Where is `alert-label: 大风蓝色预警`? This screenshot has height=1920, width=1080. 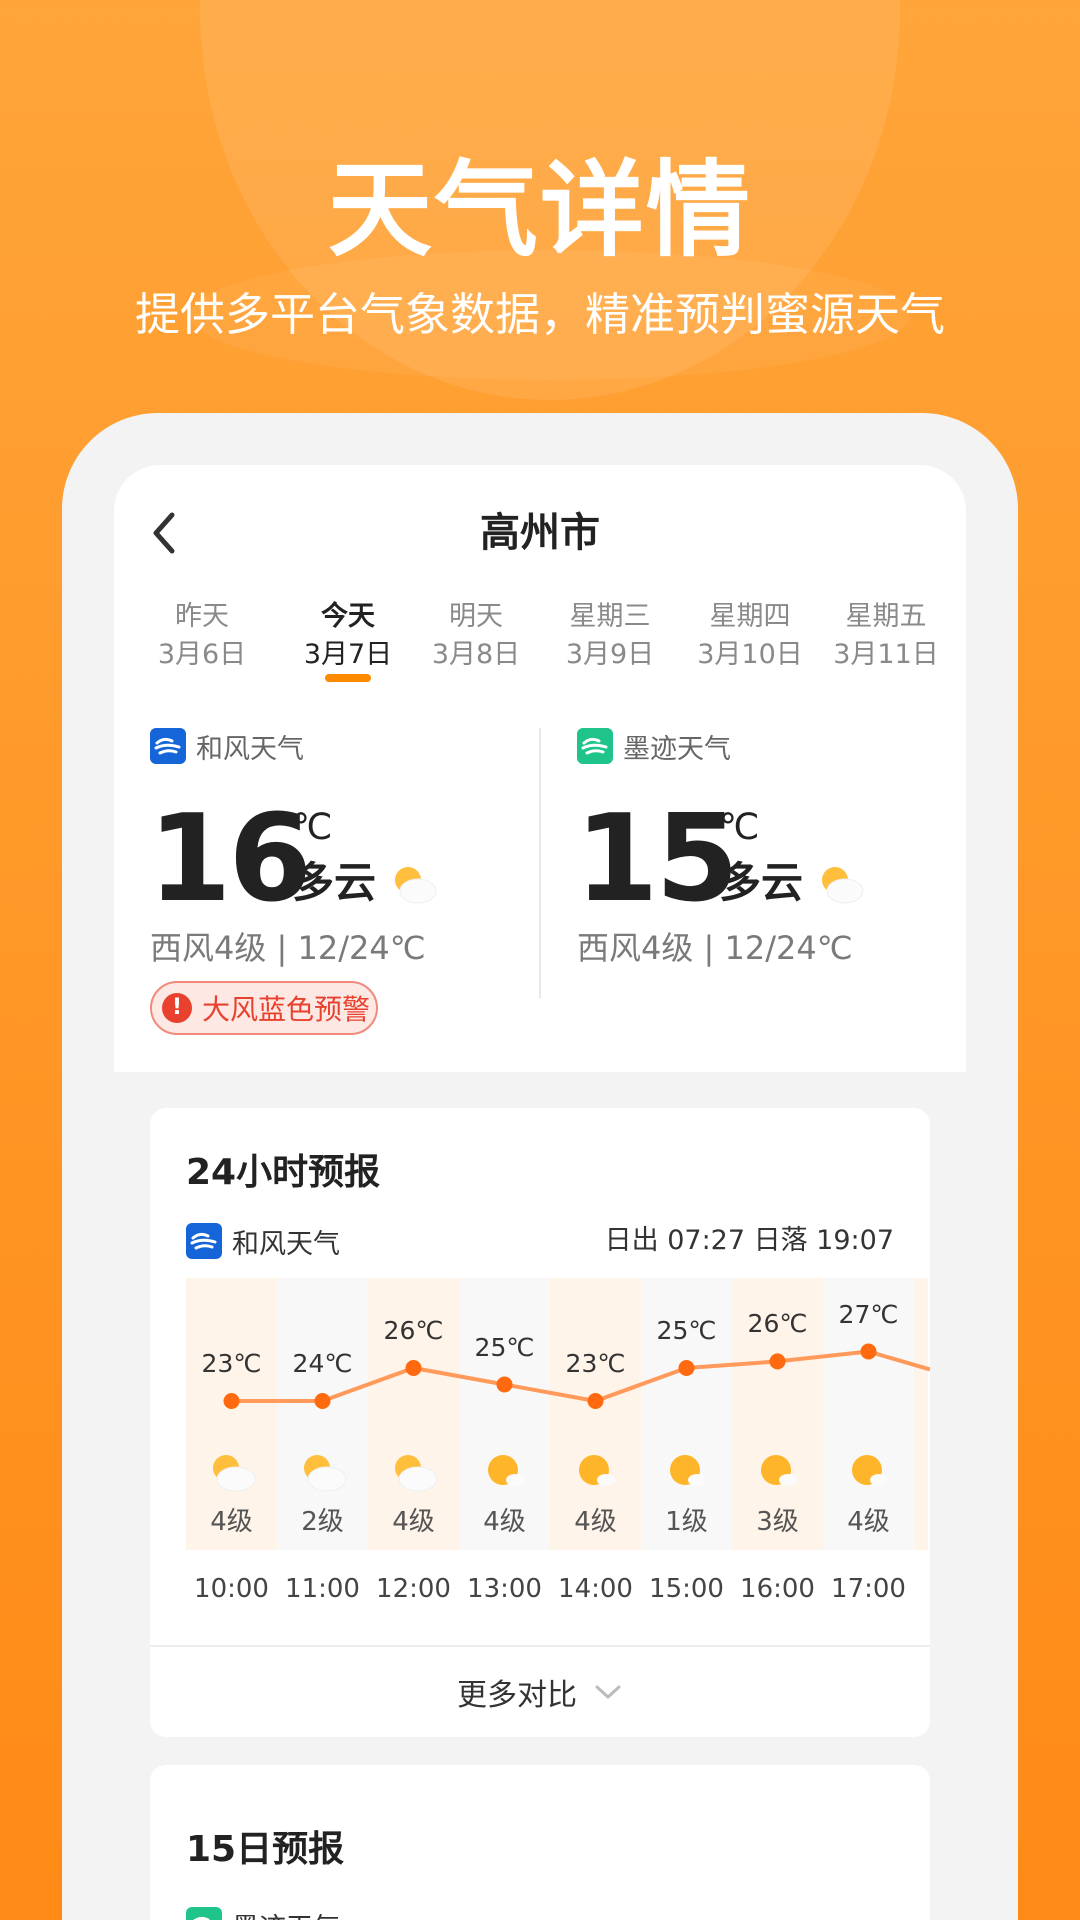 alert-label: 大风蓝色预警 is located at coordinates (286, 1009).